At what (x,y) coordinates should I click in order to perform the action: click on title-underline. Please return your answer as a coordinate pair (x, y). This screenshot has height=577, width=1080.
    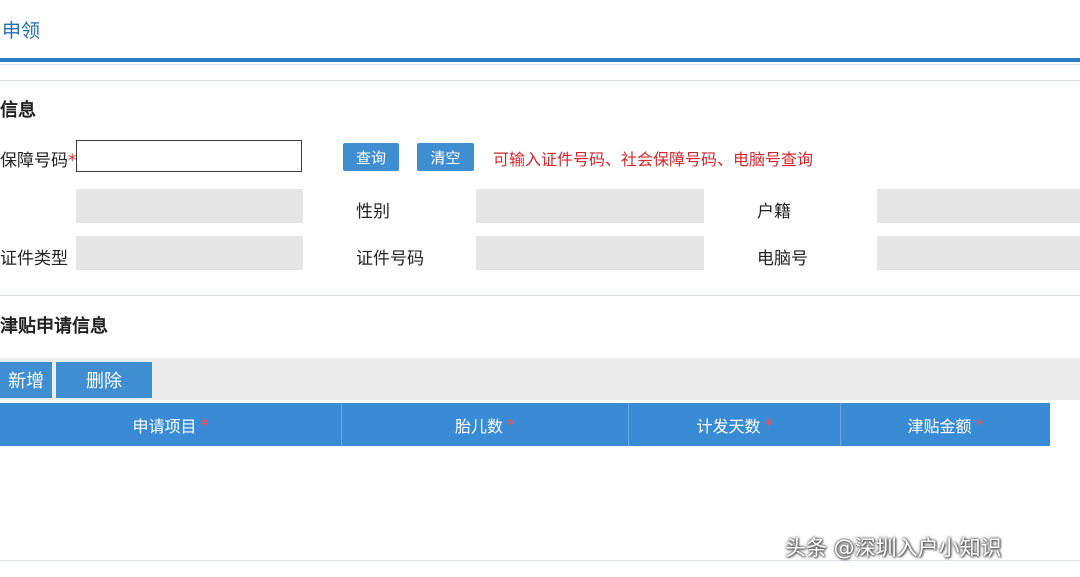
    Looking at the image, I should click on (540, 60).